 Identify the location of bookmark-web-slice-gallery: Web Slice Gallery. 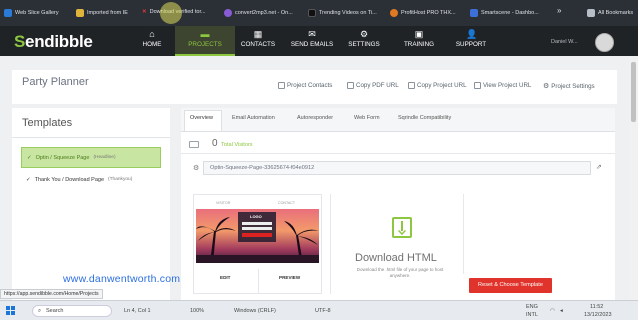
(31, 13).